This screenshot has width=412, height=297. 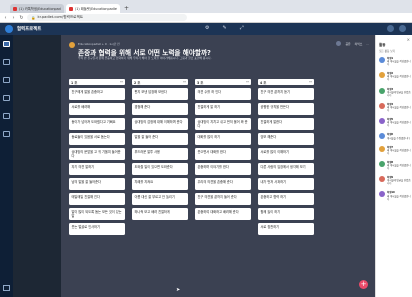 What do you see at coordinates (200, 82) in the screenshot?
I see `column-title: 3 조` at bounding box center [200, 82].